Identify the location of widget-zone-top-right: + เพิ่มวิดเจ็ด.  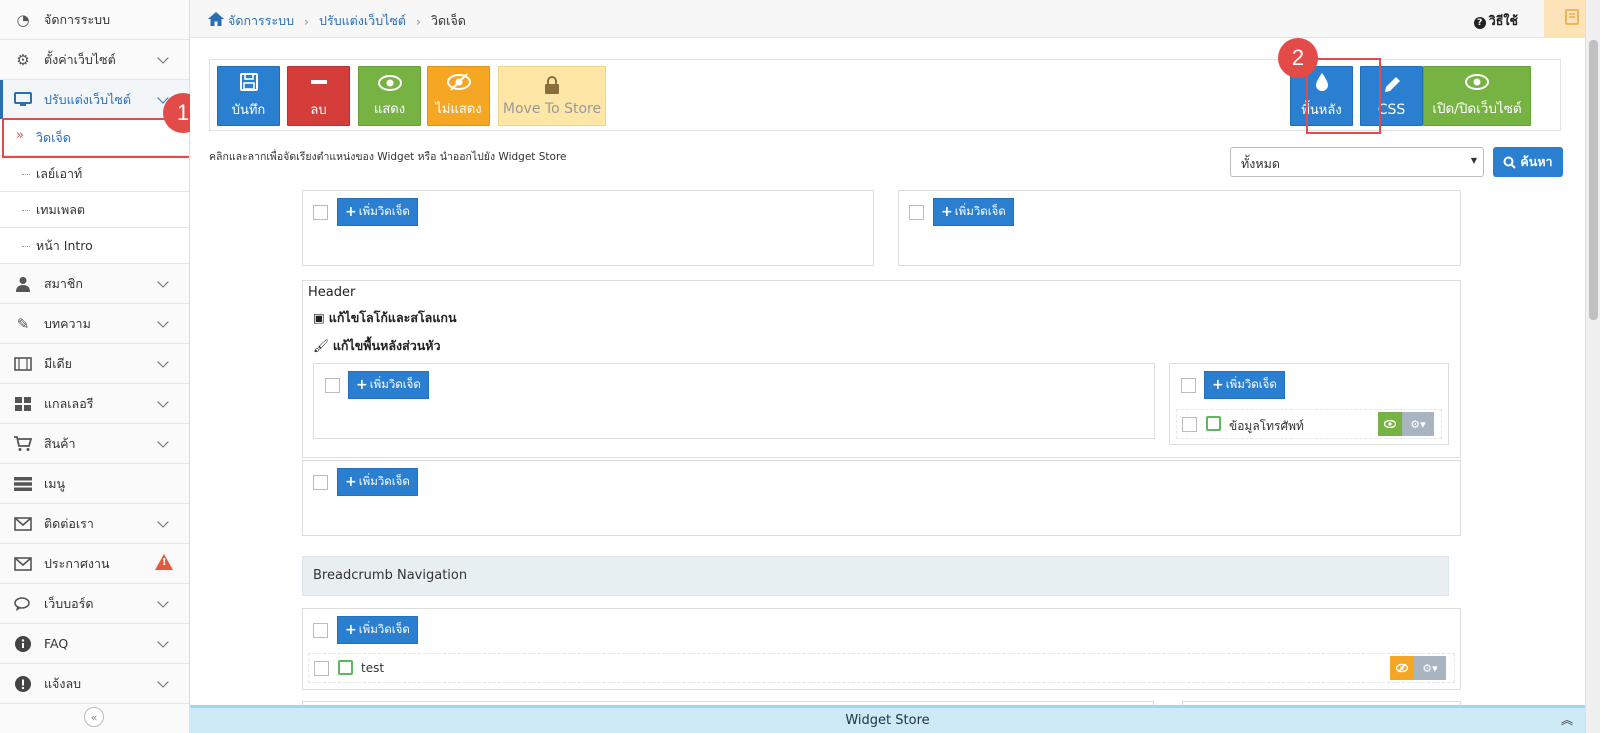
(1179, 228).